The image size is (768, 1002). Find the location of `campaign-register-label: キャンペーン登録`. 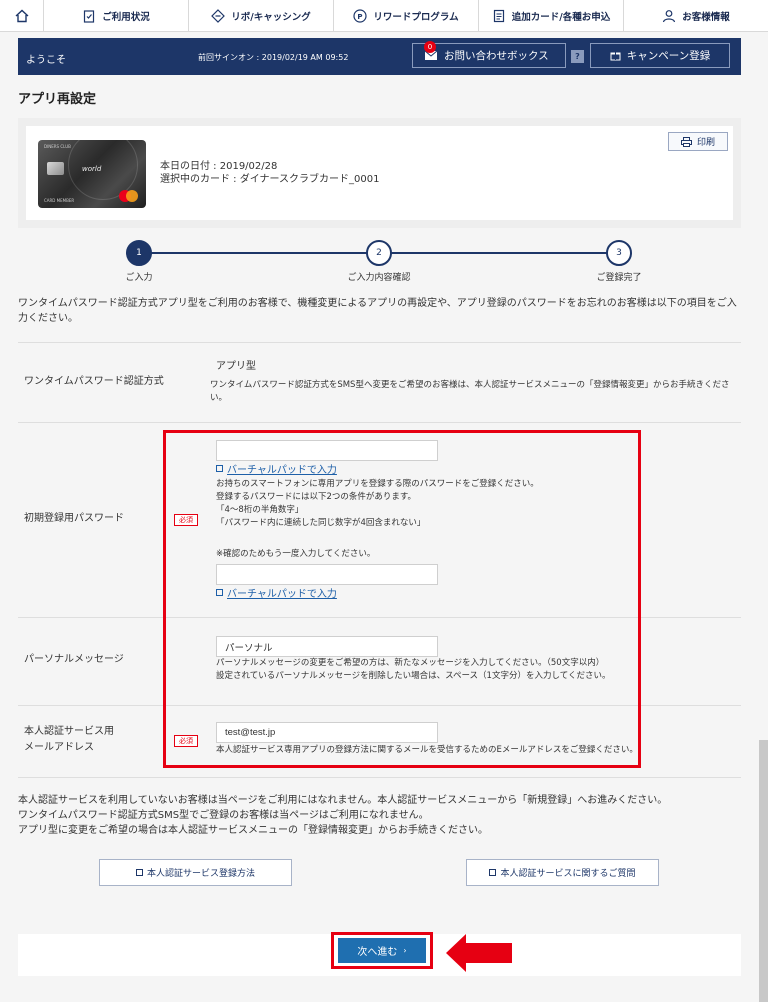

campaign-register-label: キャンペーン登録 is located at coordinates (668, 56).